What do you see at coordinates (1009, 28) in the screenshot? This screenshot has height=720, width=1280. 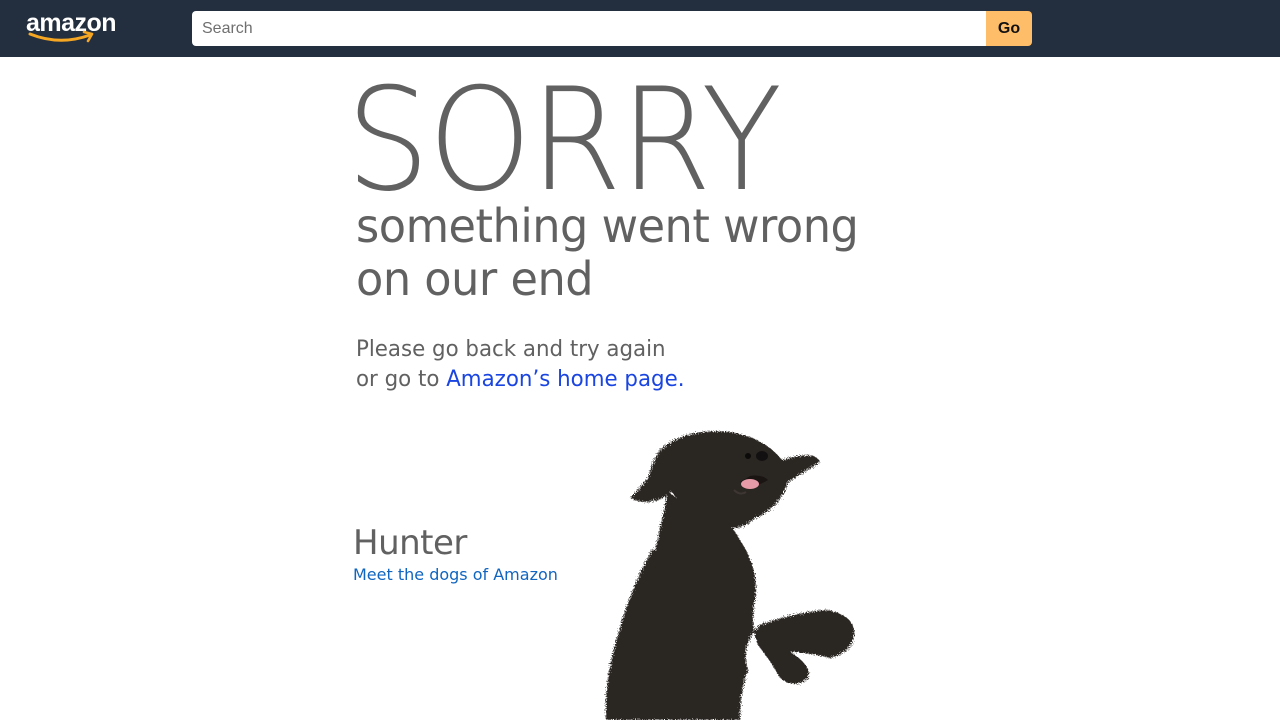 I see `go-button: Go` at bounding box center [1009, 28].